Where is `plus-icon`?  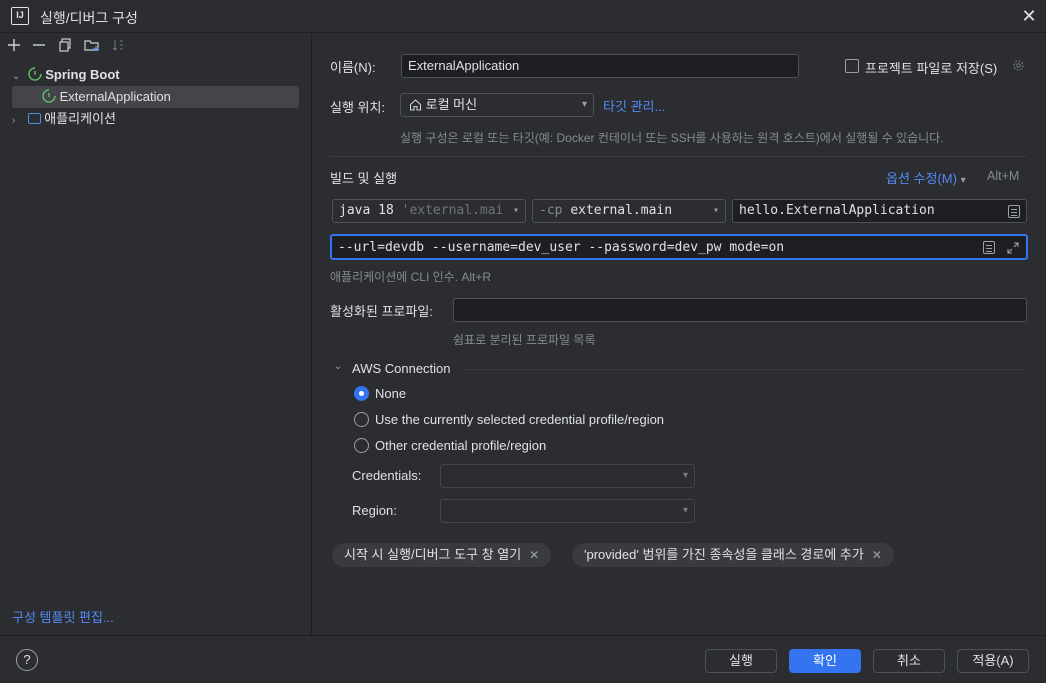 plus-icon is located at coordinates (14, 48).